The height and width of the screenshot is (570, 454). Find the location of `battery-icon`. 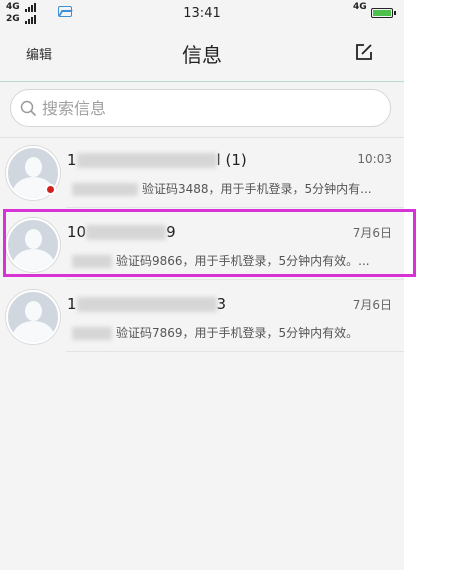

battery-icon is located at coordinates (383, 13).